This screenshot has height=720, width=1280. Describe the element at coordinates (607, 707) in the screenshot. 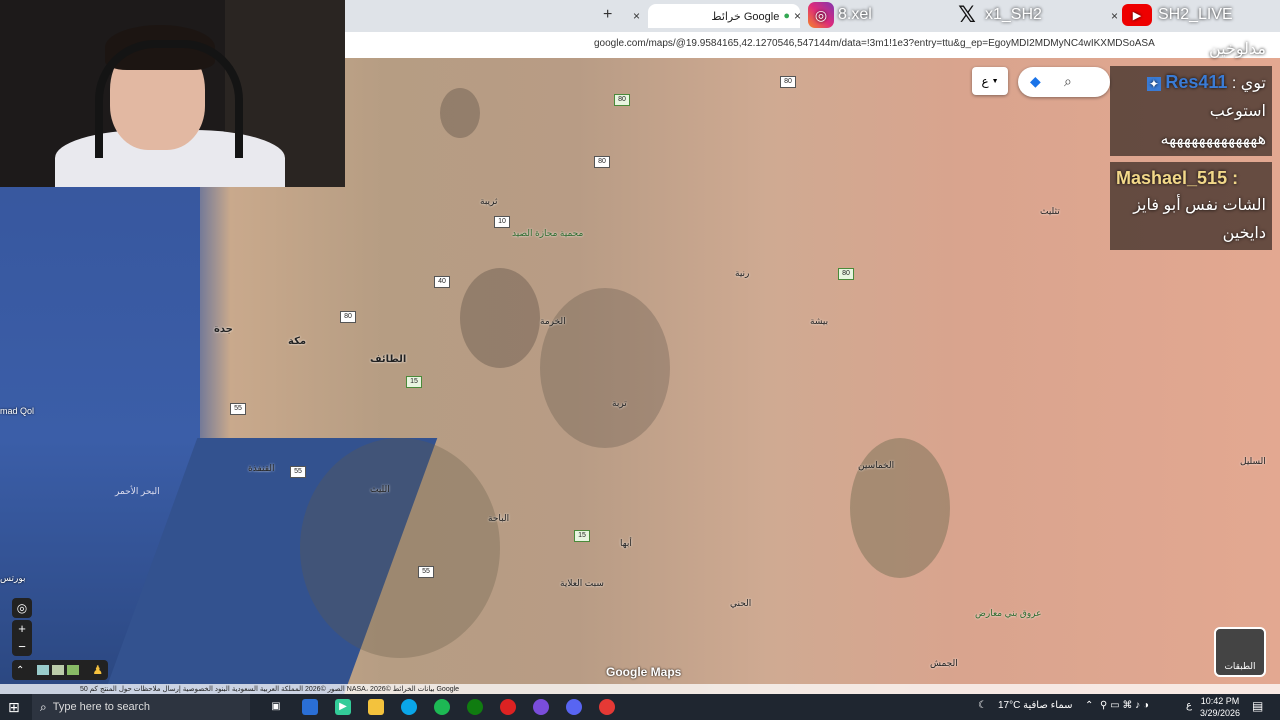

I see `chrome-icon` at that location.